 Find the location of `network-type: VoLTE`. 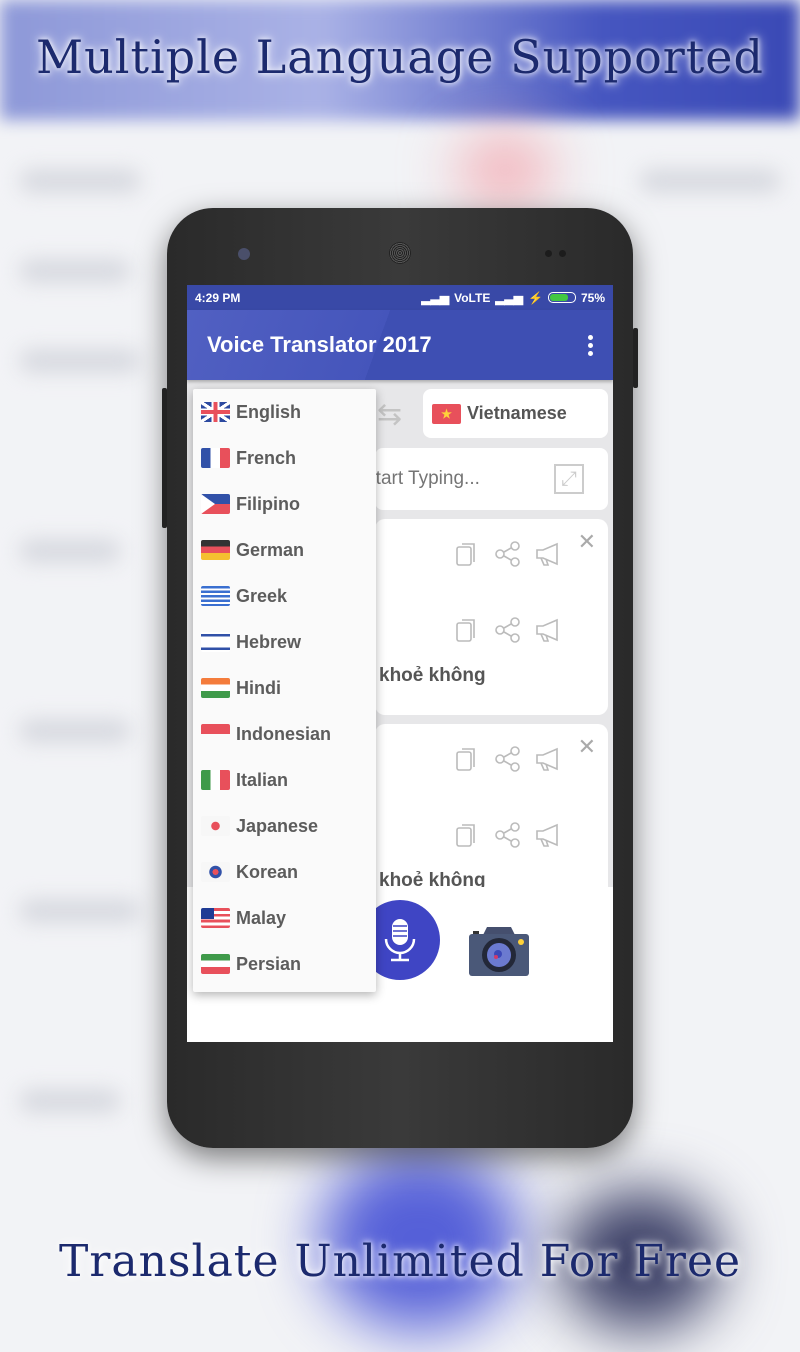

network-type: VoLTE is located at coordinates (472, 297).